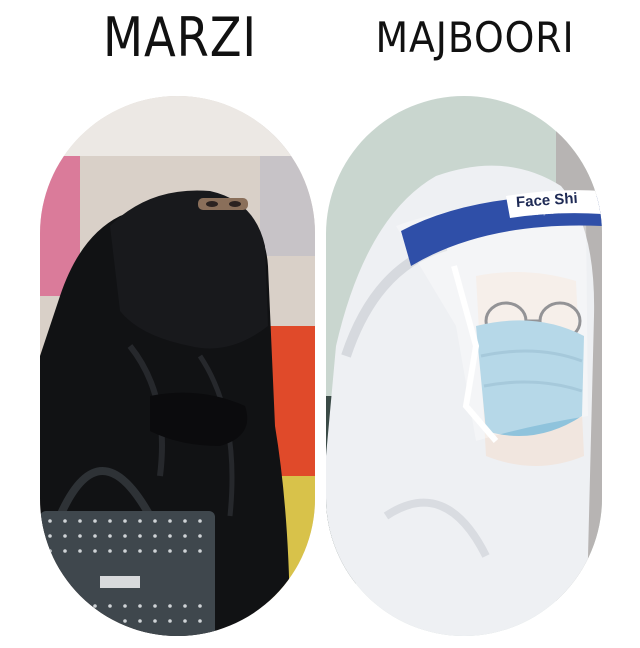  I want to click on caption-majboori: MAJBOORI, so click(475, 37).